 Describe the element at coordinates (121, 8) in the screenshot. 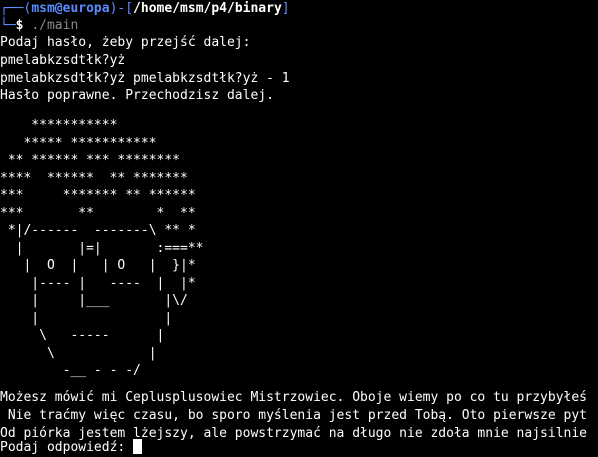

I see `prompt-frame-mid: )-[` at that location.